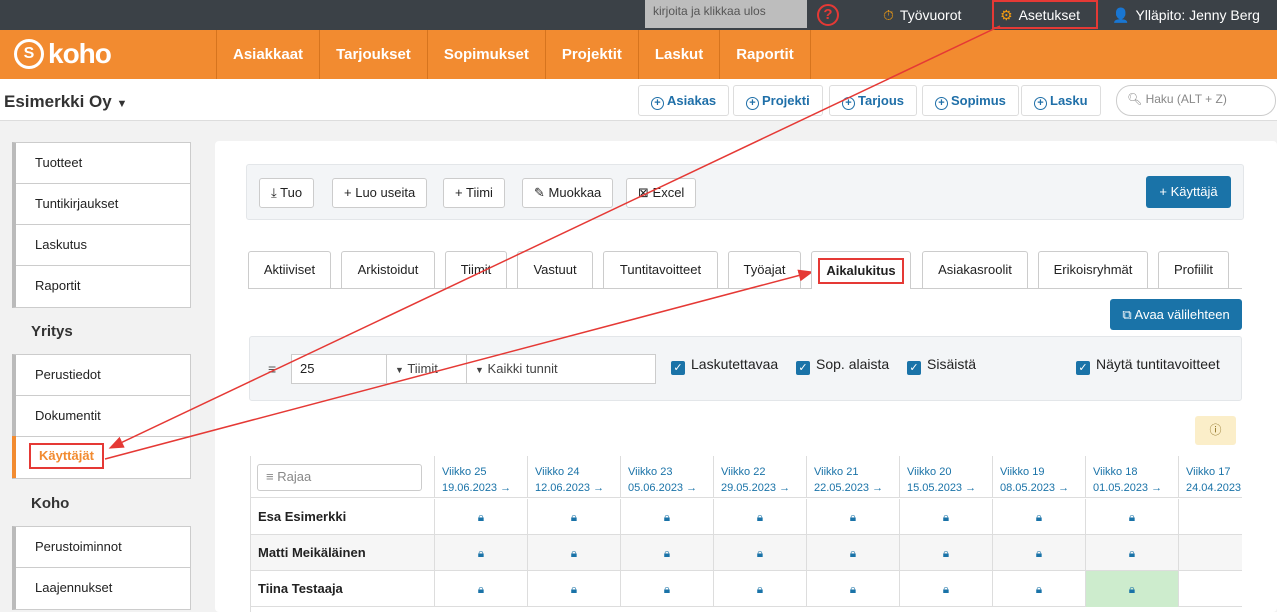 The image size is (1277, 612). I want to click on week-header: Viikko 21 22.05.2023 →, so click(852, 477).